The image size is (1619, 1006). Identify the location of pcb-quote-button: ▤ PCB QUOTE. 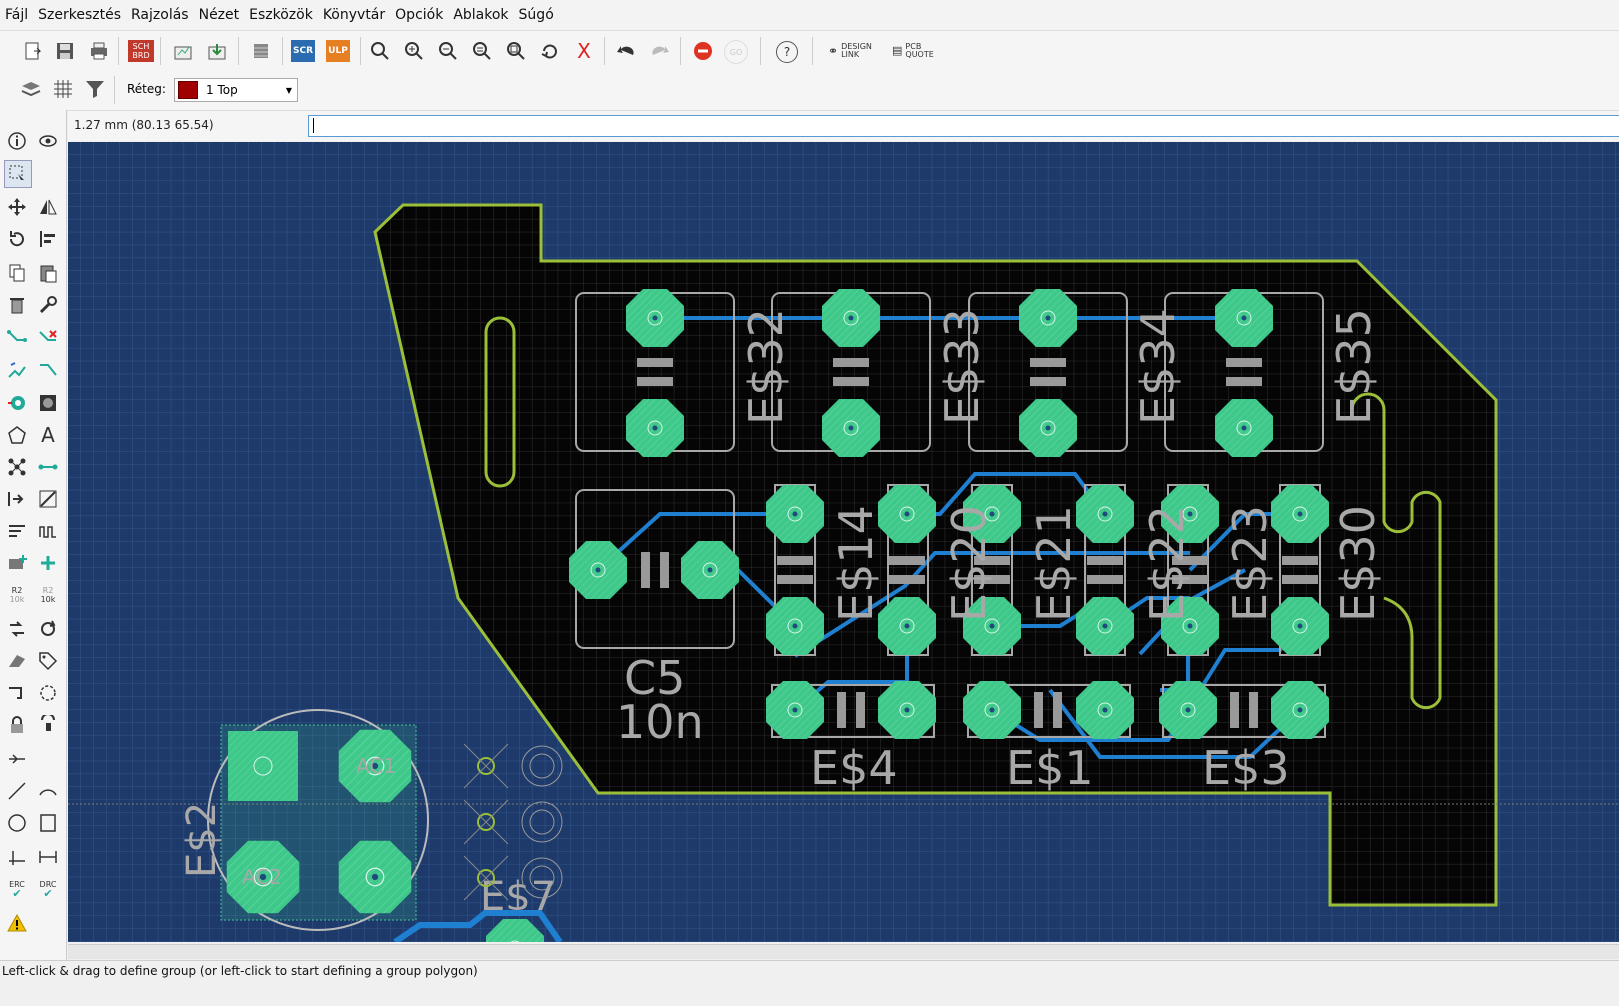
(919, 51).